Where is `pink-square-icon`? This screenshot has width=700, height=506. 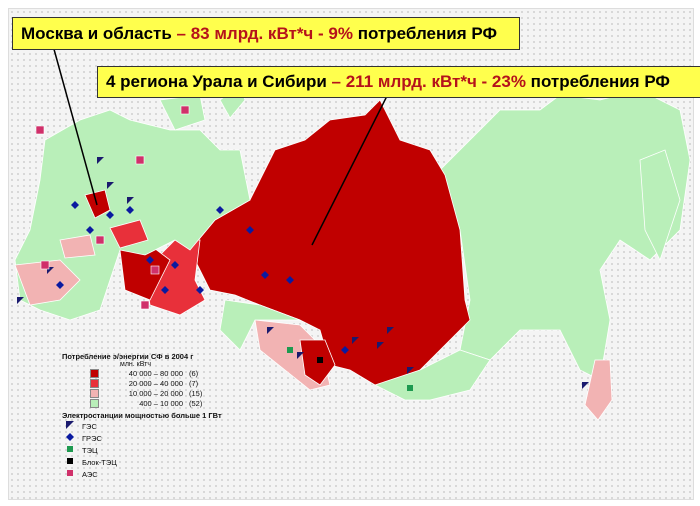 pink-square-icon is located at coordinates (74, 474).